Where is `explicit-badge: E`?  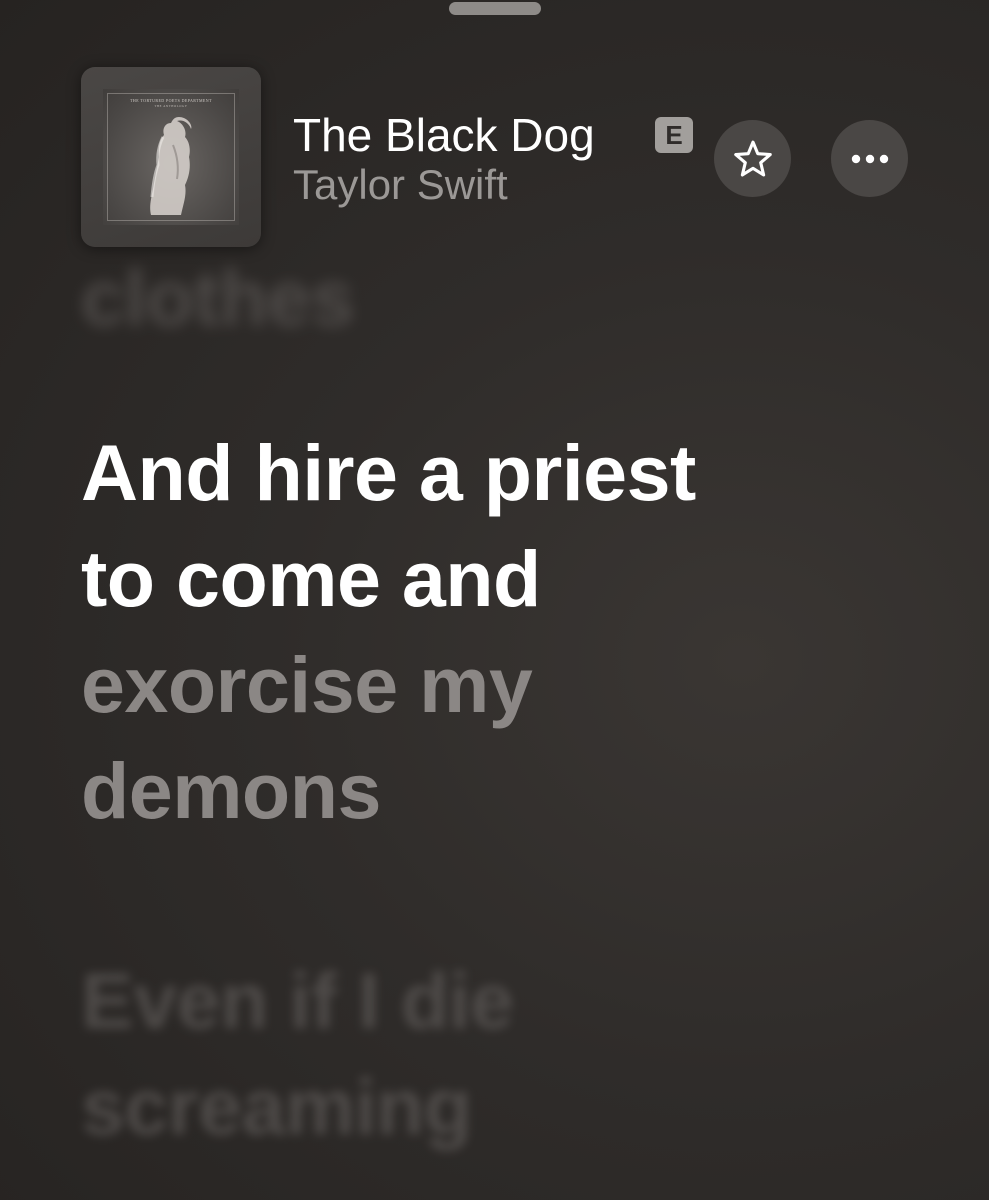 explicit-badge: E is located at coordinates (674, 135).